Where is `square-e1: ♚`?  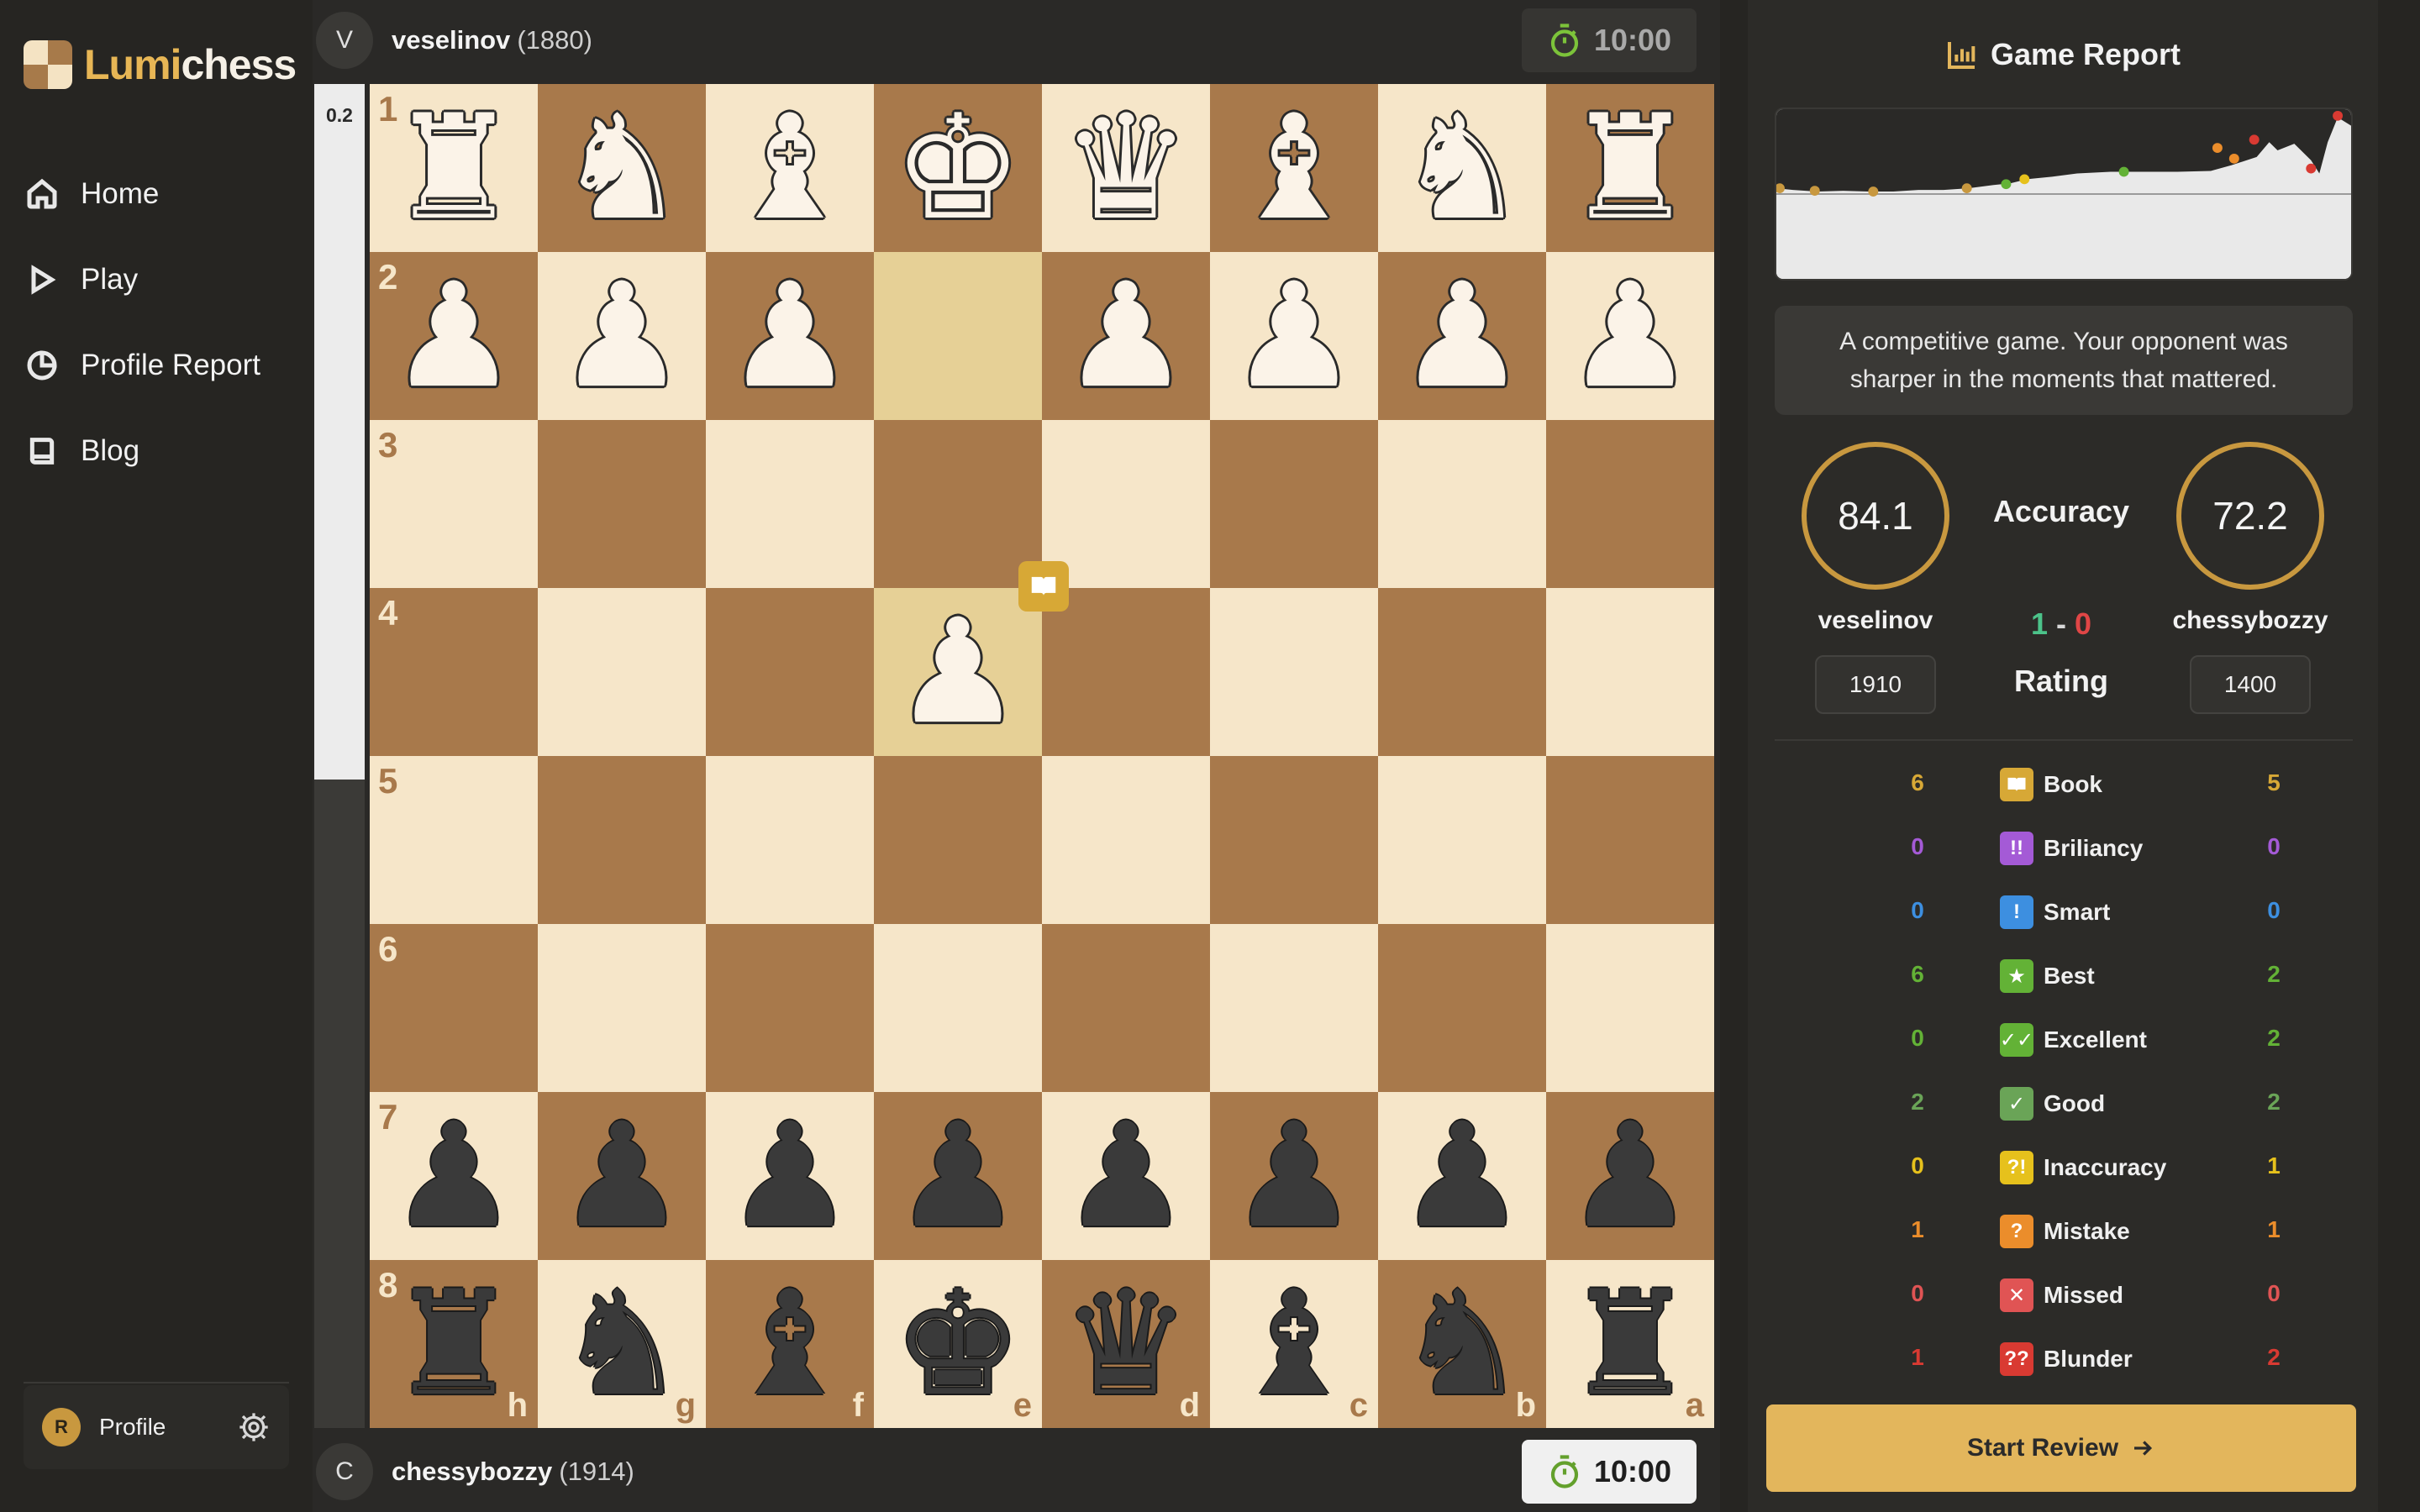 square-e1: ♚ is located at coordinates (958, 168).